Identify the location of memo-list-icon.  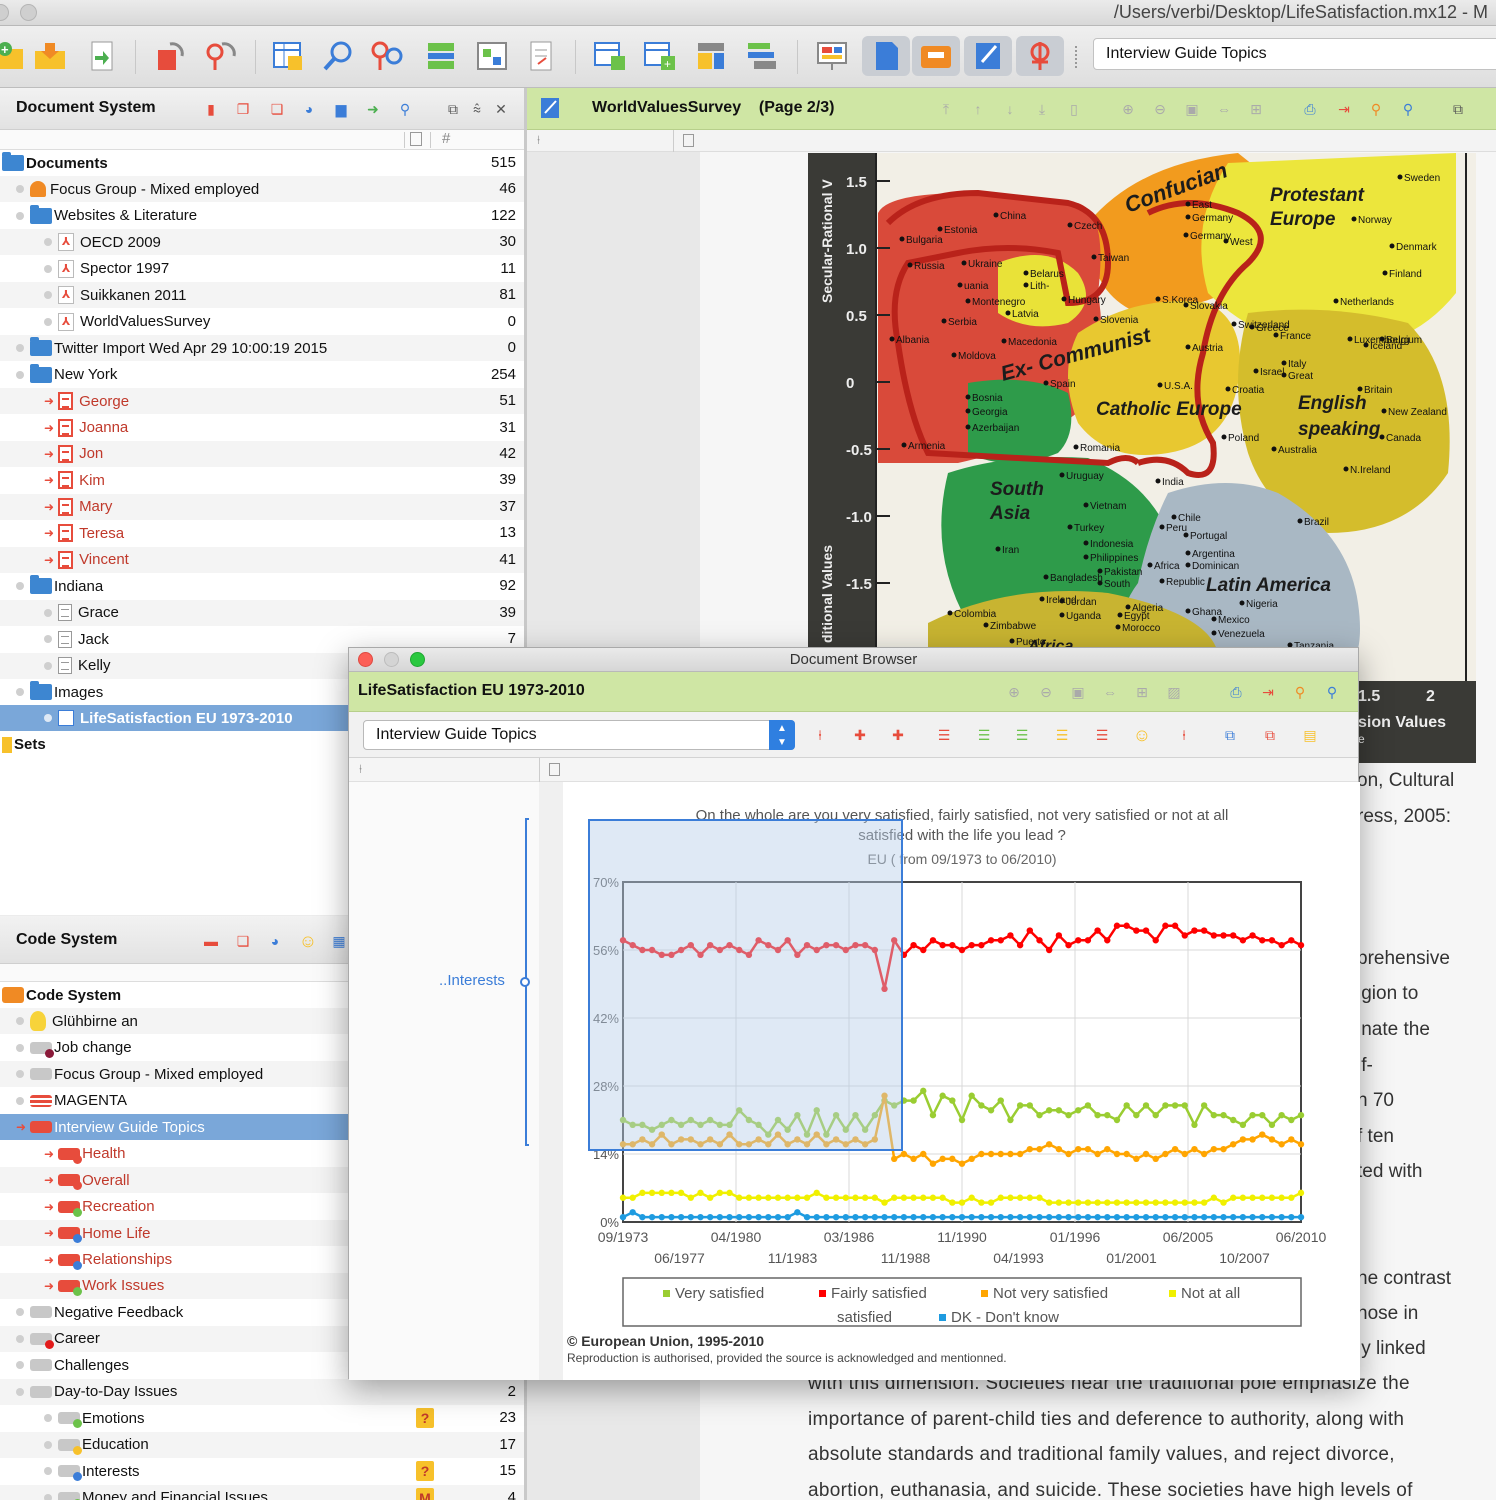
(542, 56).